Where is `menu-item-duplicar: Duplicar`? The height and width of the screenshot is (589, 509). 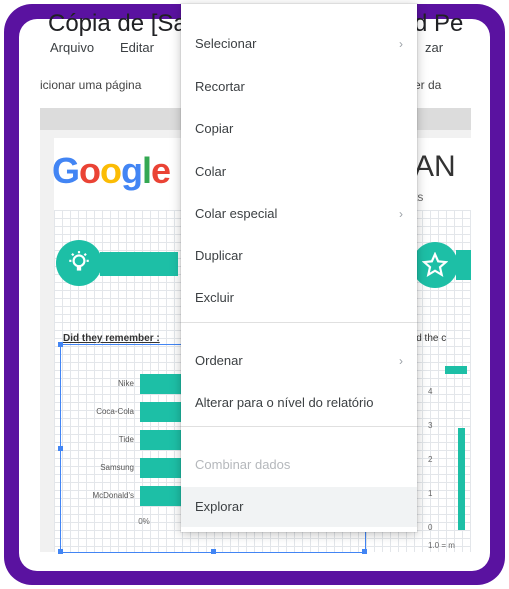
menu-item-duplicar: Duplicar is located at coordinates (299, 256).